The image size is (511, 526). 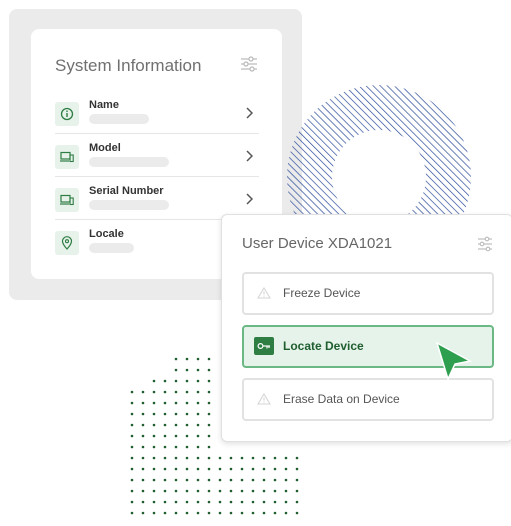 I want to click on row-serial-number-label: Serial Number, so click(x=126, y=191).